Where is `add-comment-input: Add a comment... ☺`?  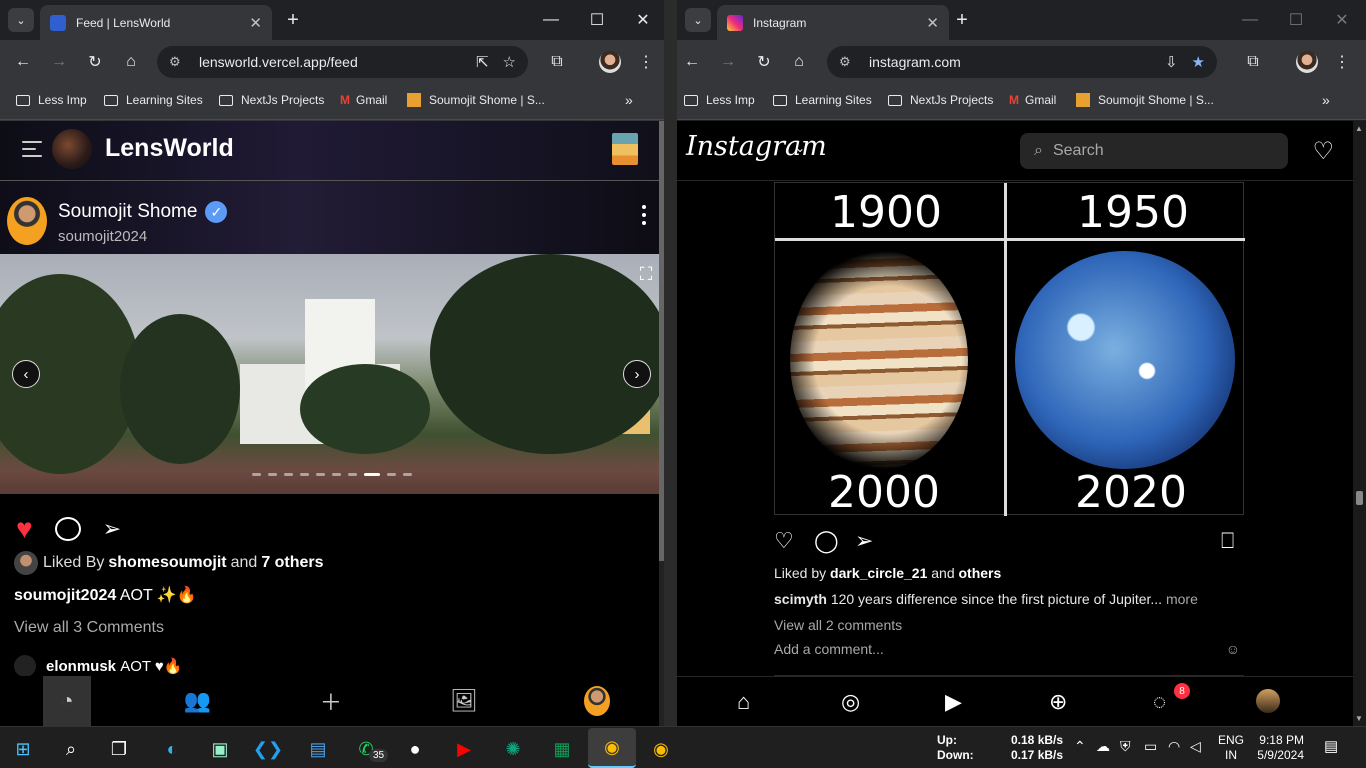
add-comment-input: Add a comment... ☺ is located at coordinates (1009, 649).